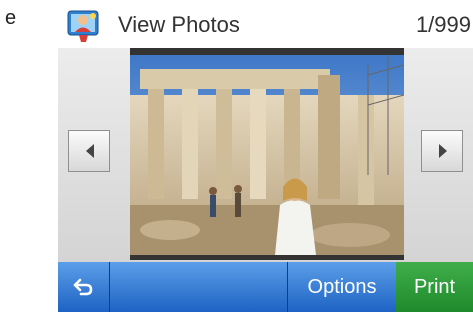 The width and height of the screenshot is (473, 312). Describe the element at coordinates (443, 24) in the screenshot. I see `photo-counter: 1/999` at that location.